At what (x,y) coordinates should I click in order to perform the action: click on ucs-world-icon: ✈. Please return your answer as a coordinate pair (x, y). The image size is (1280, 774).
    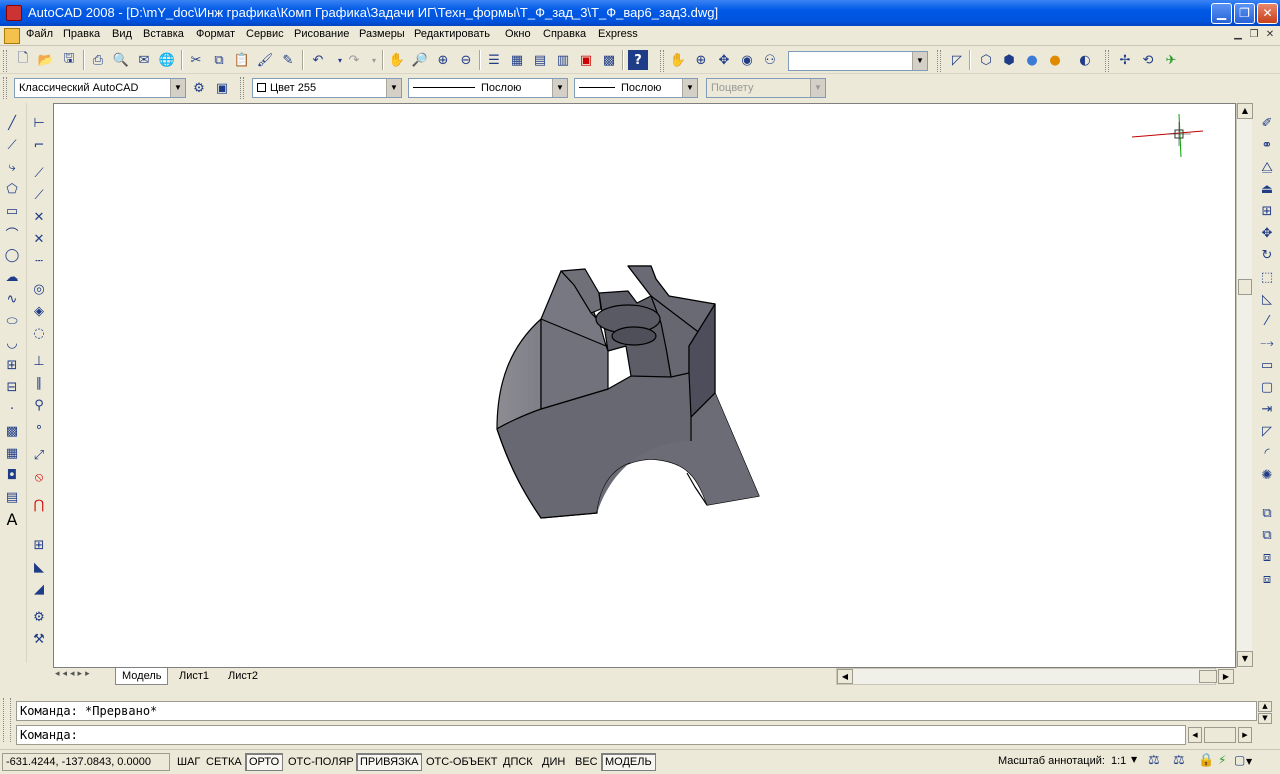
    Looking at the image, I should click on (1171, 60).